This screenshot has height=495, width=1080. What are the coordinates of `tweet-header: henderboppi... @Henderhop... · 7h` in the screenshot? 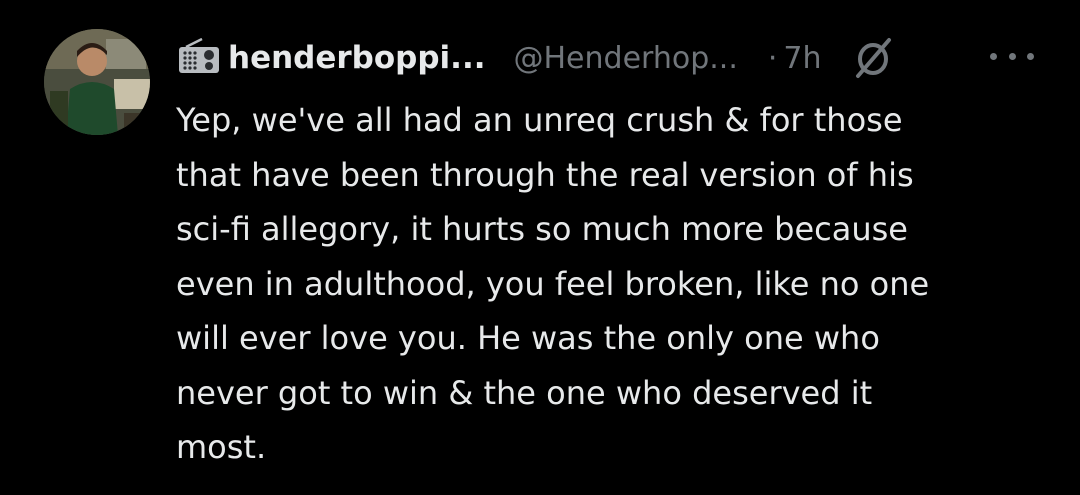 It's located at (616, 58).